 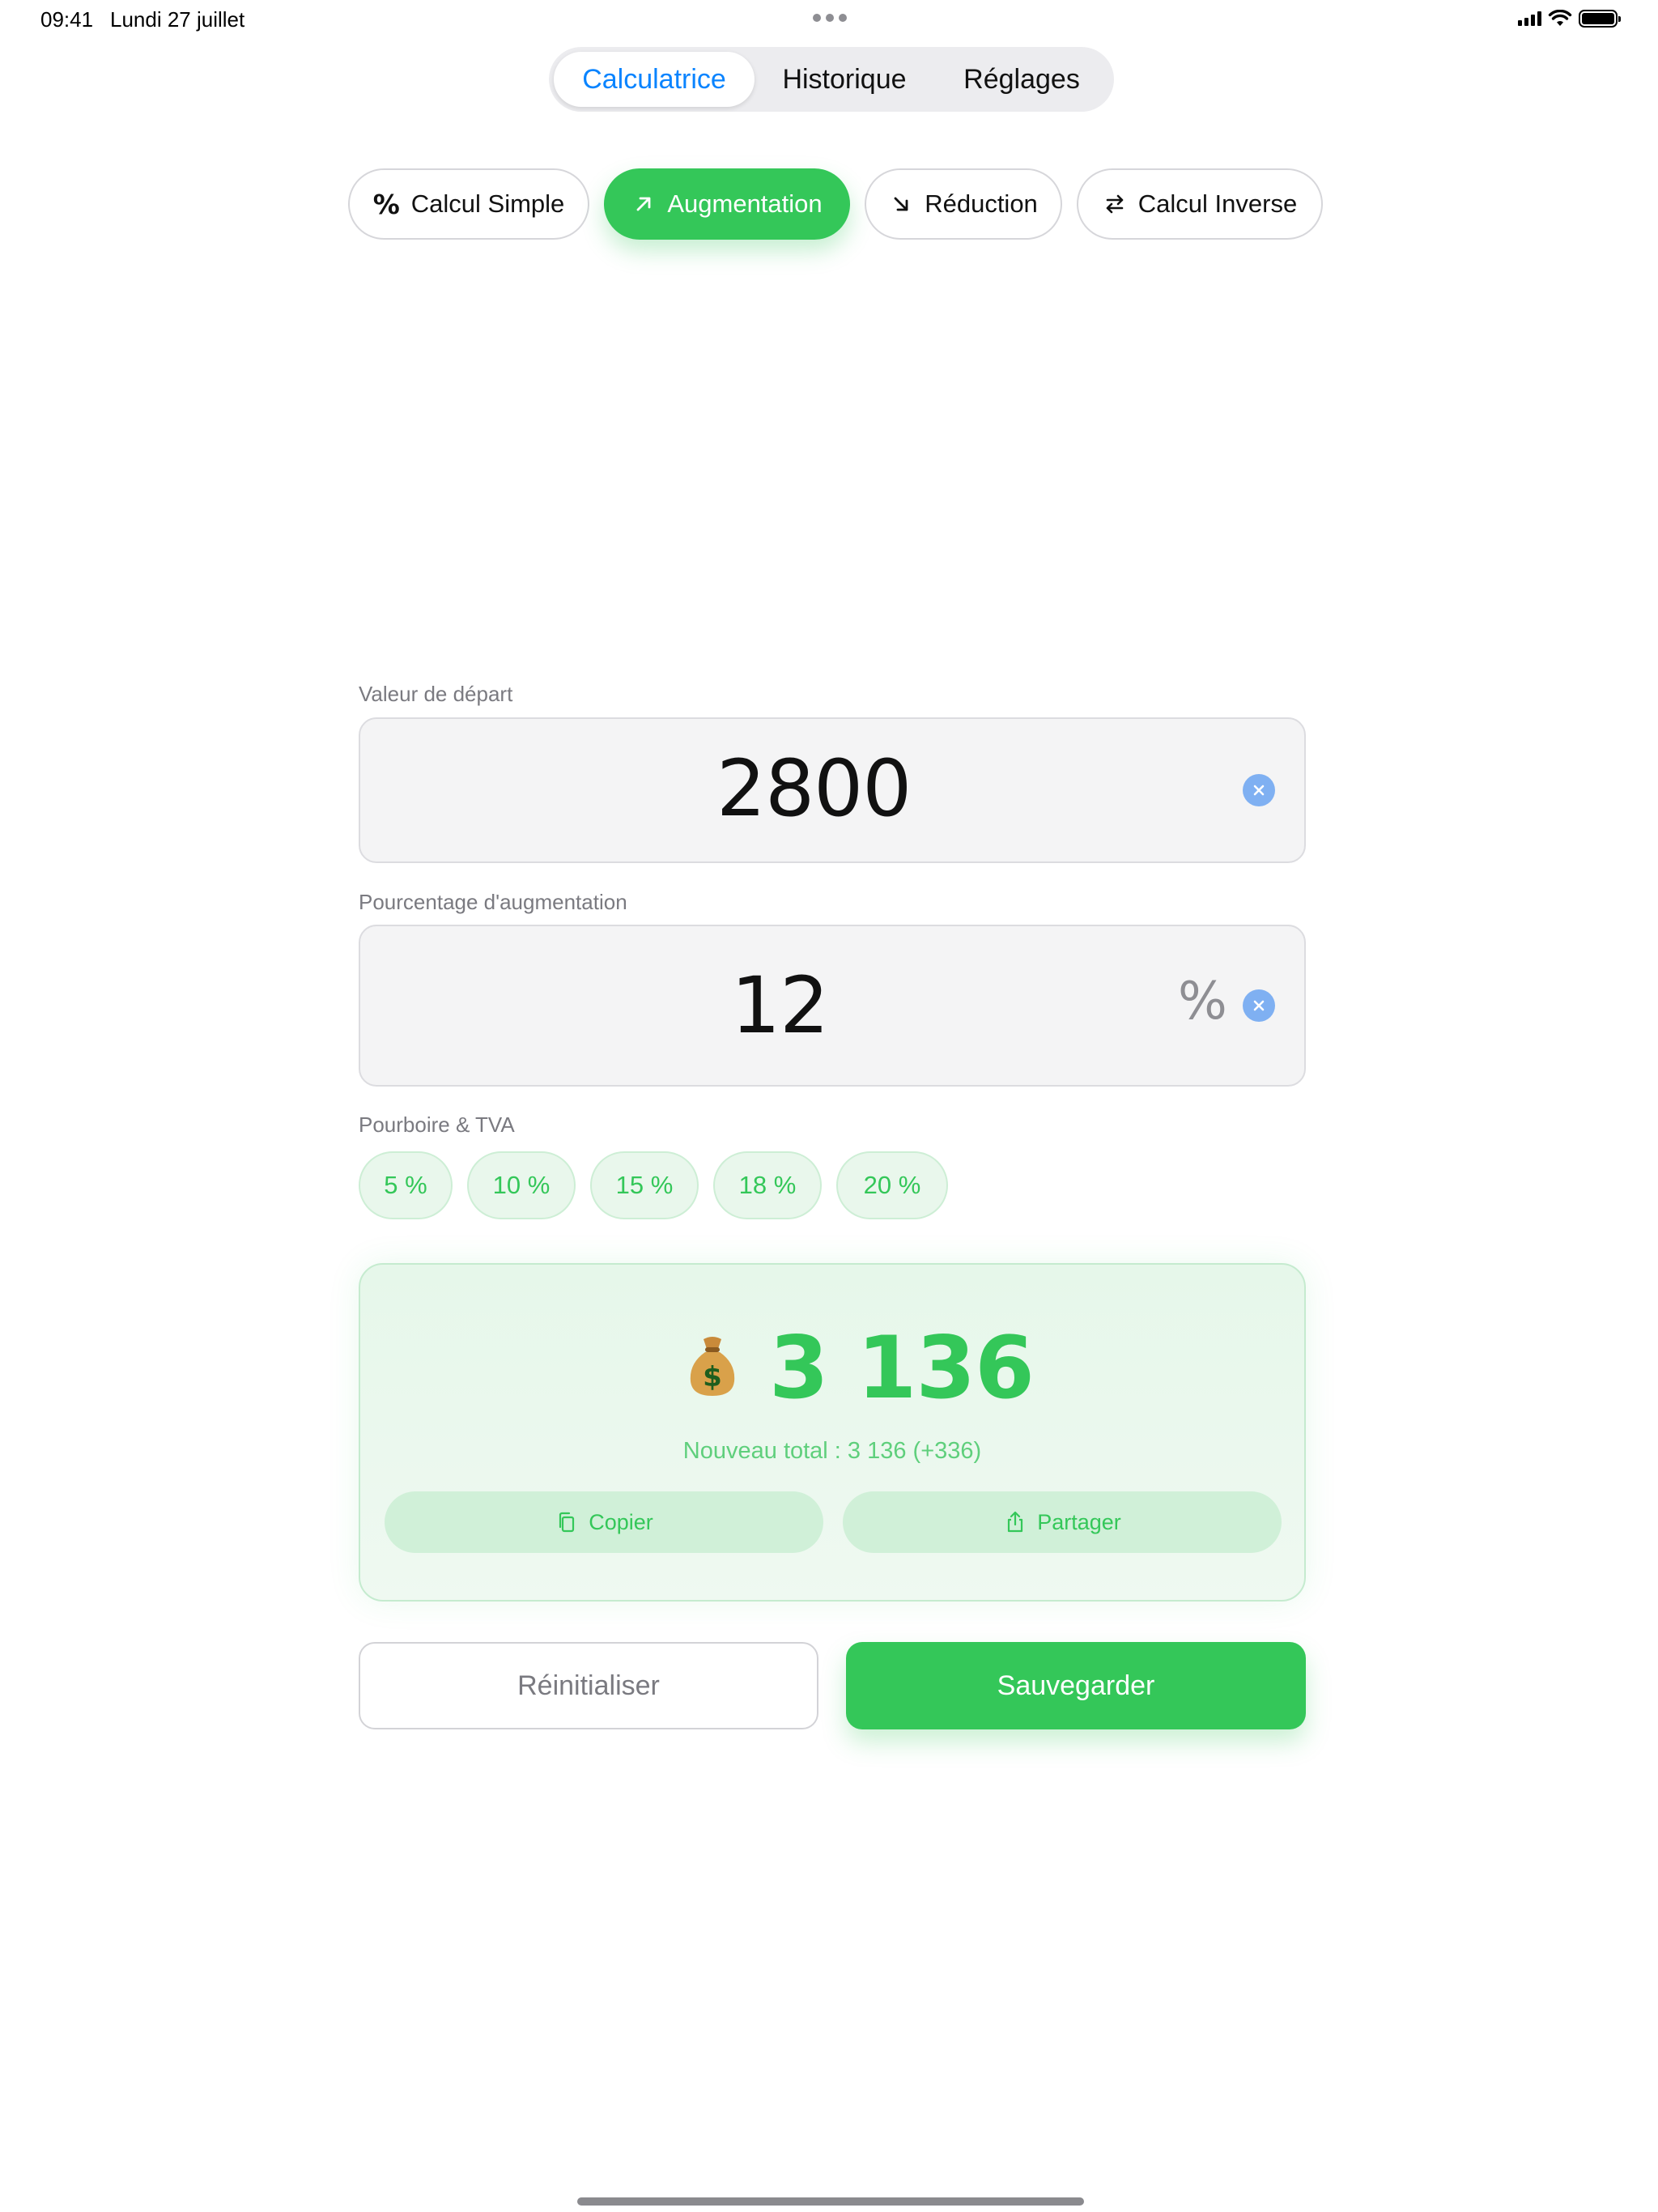 I want to click on arrow-down-right-icon, so click(x=901, y=204).